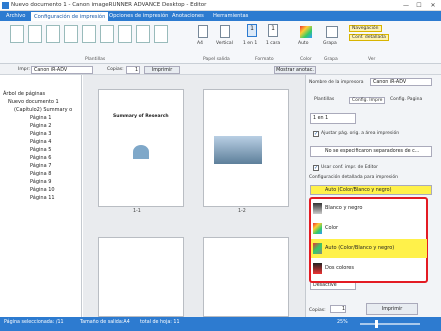 The image size is (441, 331). Describe the element at coordinates (401, 82) in the screenshot. I see `printer-name-select: Canon iR-ADV` at that location.